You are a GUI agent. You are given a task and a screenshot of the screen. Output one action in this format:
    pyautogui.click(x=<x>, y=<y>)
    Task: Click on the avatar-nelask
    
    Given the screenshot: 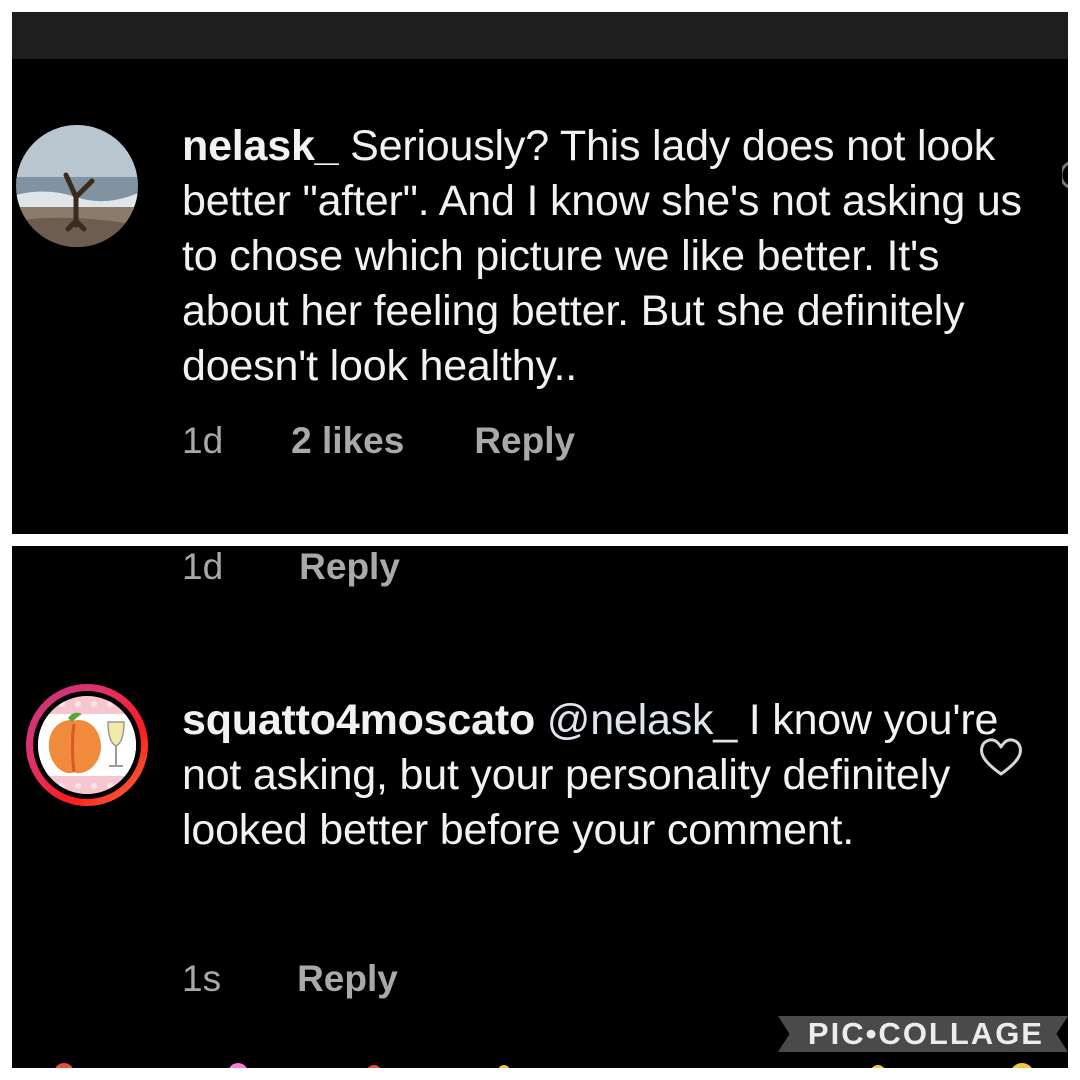 What is the action you would take?
    pyautogui.click(x=77, y=186)
    